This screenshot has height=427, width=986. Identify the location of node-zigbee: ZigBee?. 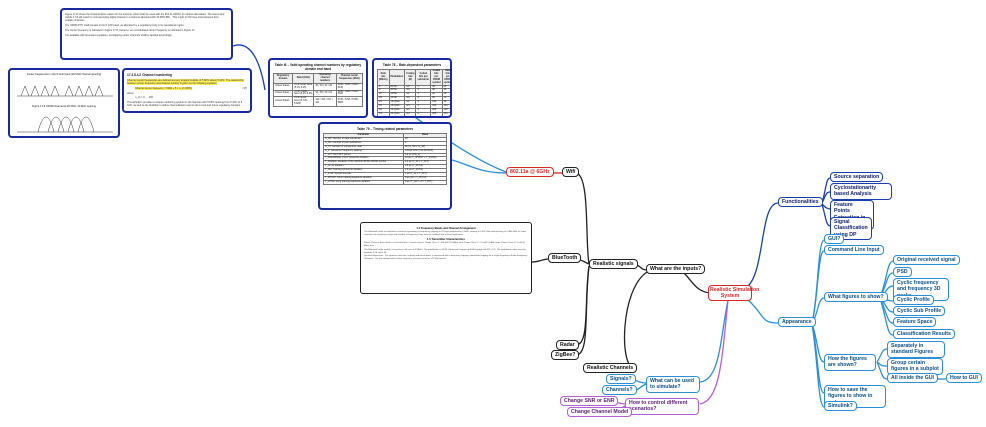
(565, 355).